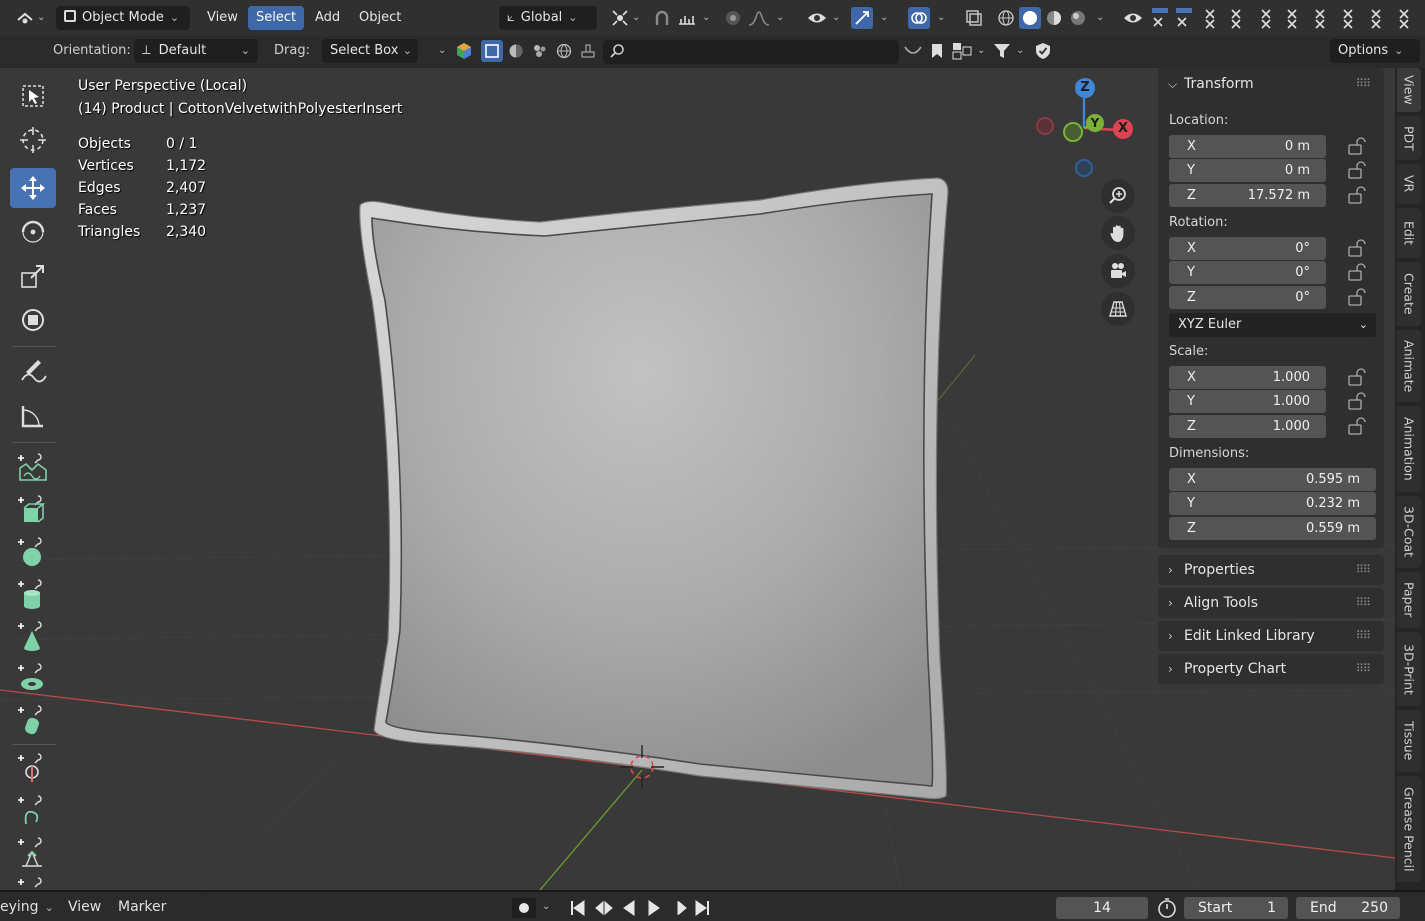 This screenshot has width=1425, height=921. What do you see at coordinates (1247, 426) in the screenshot?
I see `scale-z-field: Z 1.000` at bounding box center [1247, 426].